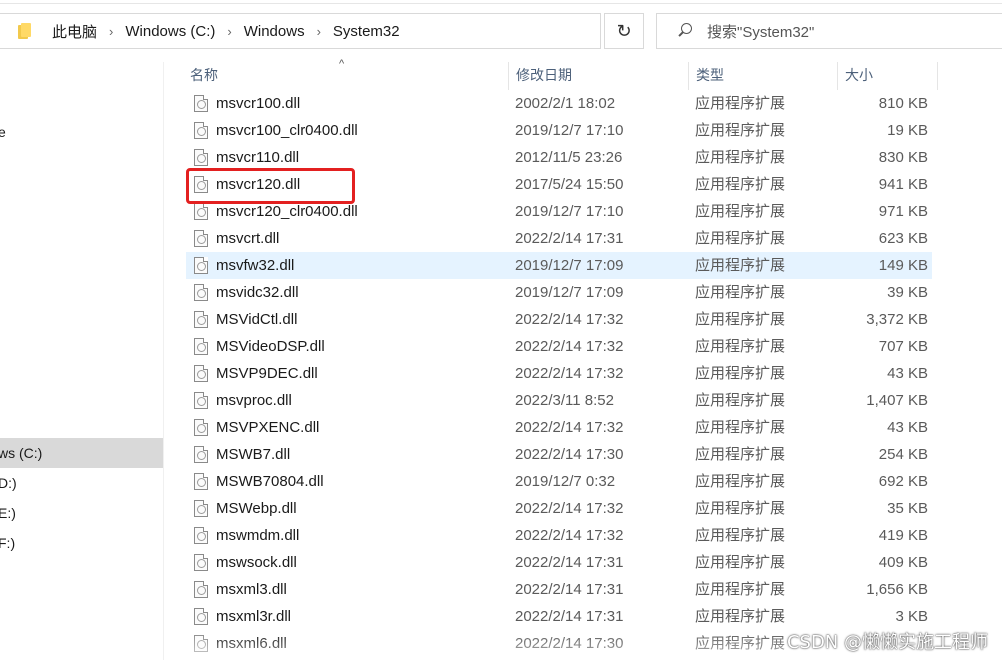 The height and width of the screenshot is (660, 1002). What do you see at coordinates (762, 75) in the screenshot?
I see `header-type: 类型` at bounding box center [762, 75].